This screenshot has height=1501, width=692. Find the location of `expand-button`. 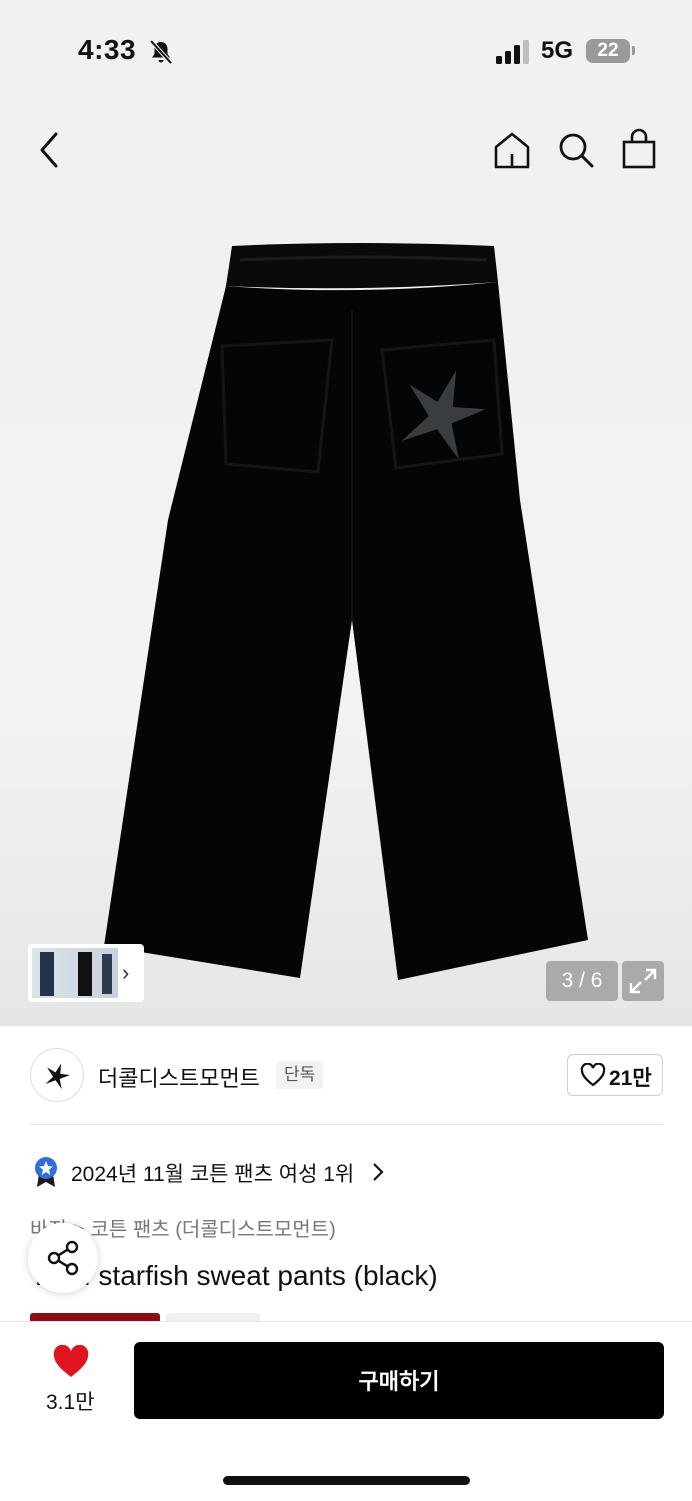

expand-button is located at coordinates (643, 981).